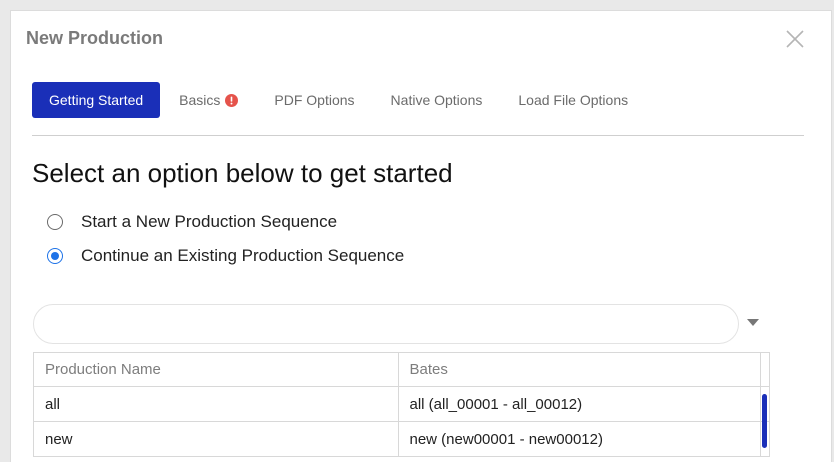  I want to click on close-button, so click(795, 39).